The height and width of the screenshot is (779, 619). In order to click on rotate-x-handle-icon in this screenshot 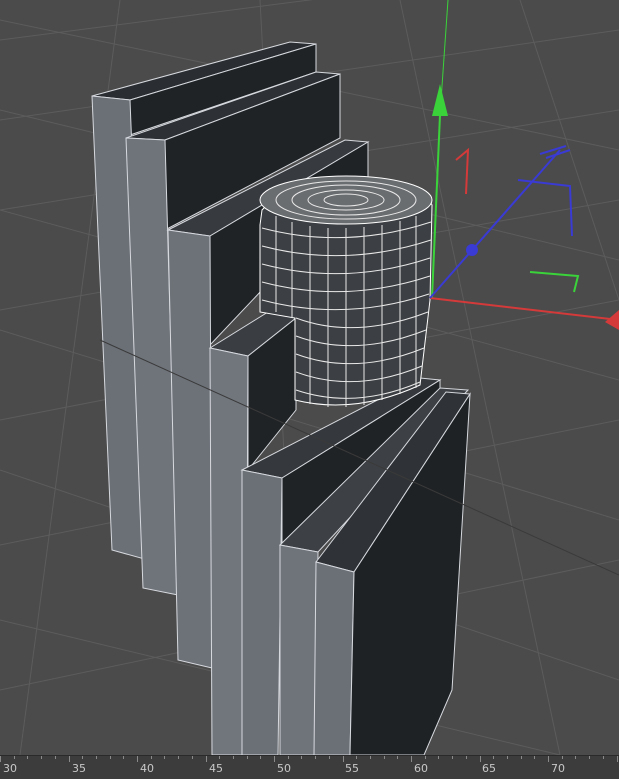, I will do `click(462, 171)`.